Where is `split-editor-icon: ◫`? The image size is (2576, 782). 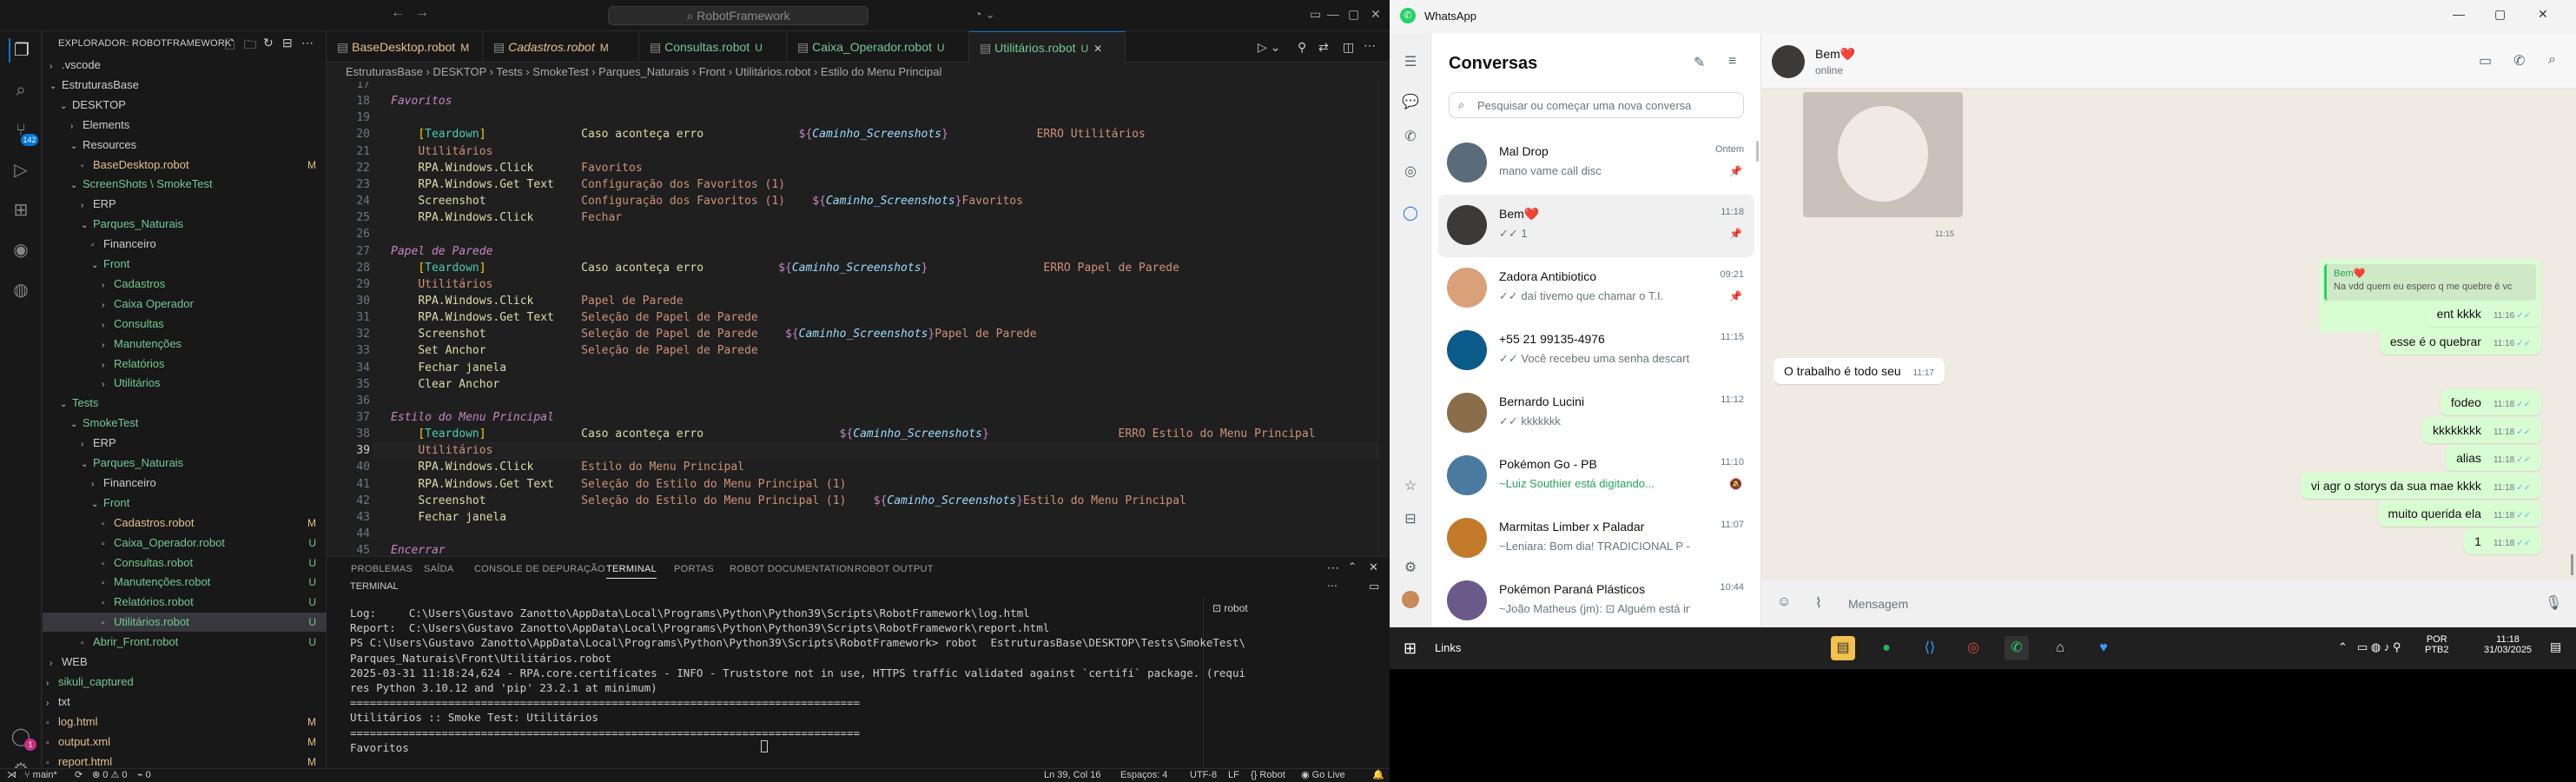 split-editor-icon: ◫ is located at coordinates (1349, 48).